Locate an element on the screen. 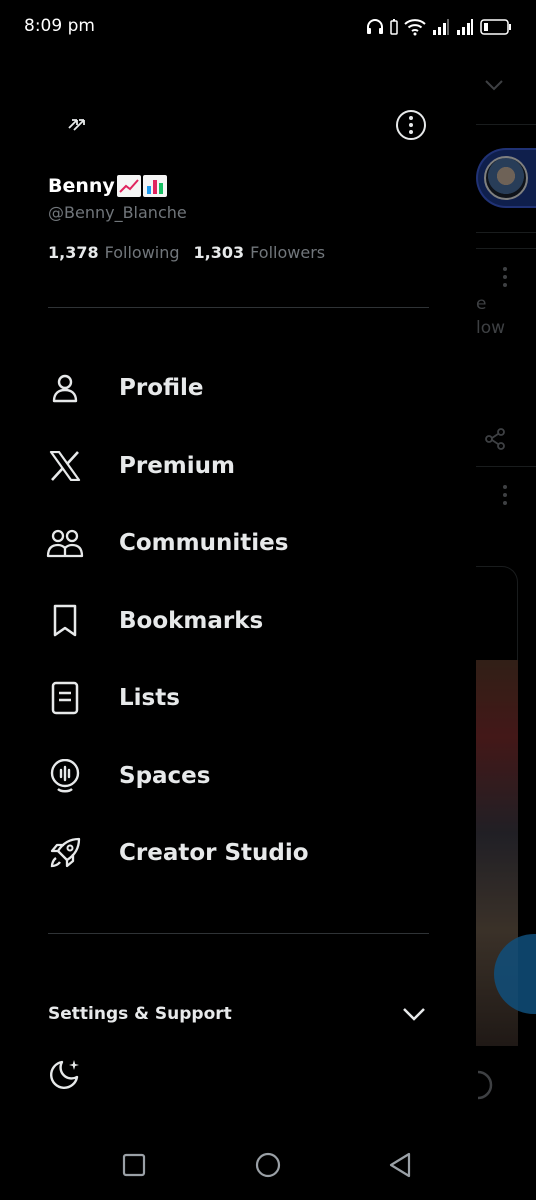 The height and width of the screenshot is (1200, 536). following-count: 1,378 is located at coordinates (73, 252).